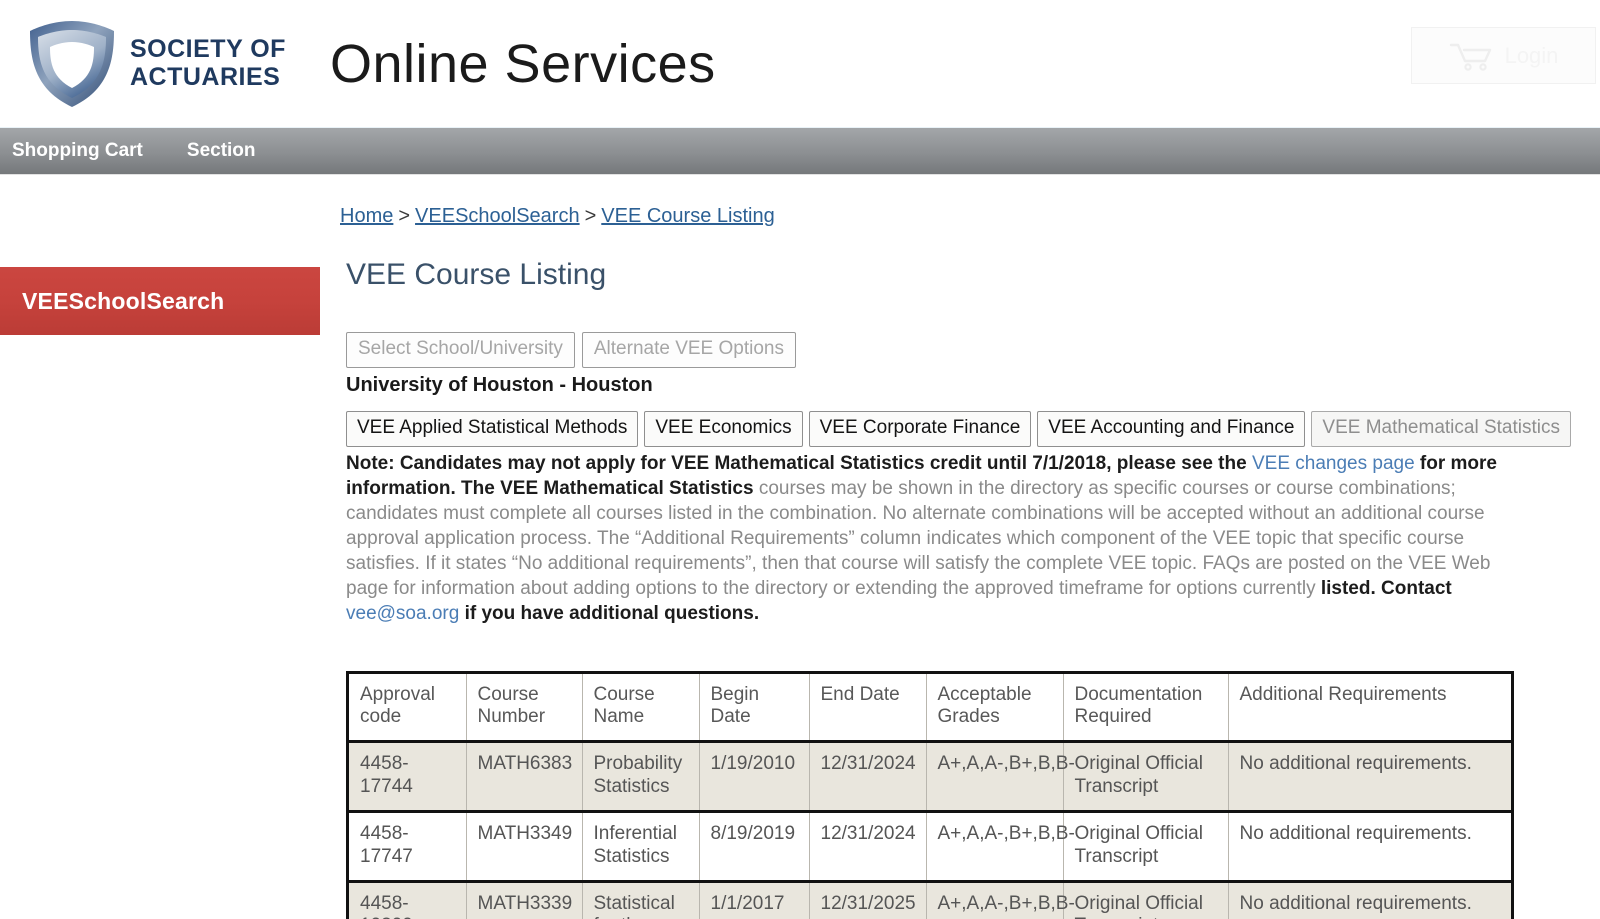  I want to click on note-bold-4: if you have additional questions., so click(609, 614).